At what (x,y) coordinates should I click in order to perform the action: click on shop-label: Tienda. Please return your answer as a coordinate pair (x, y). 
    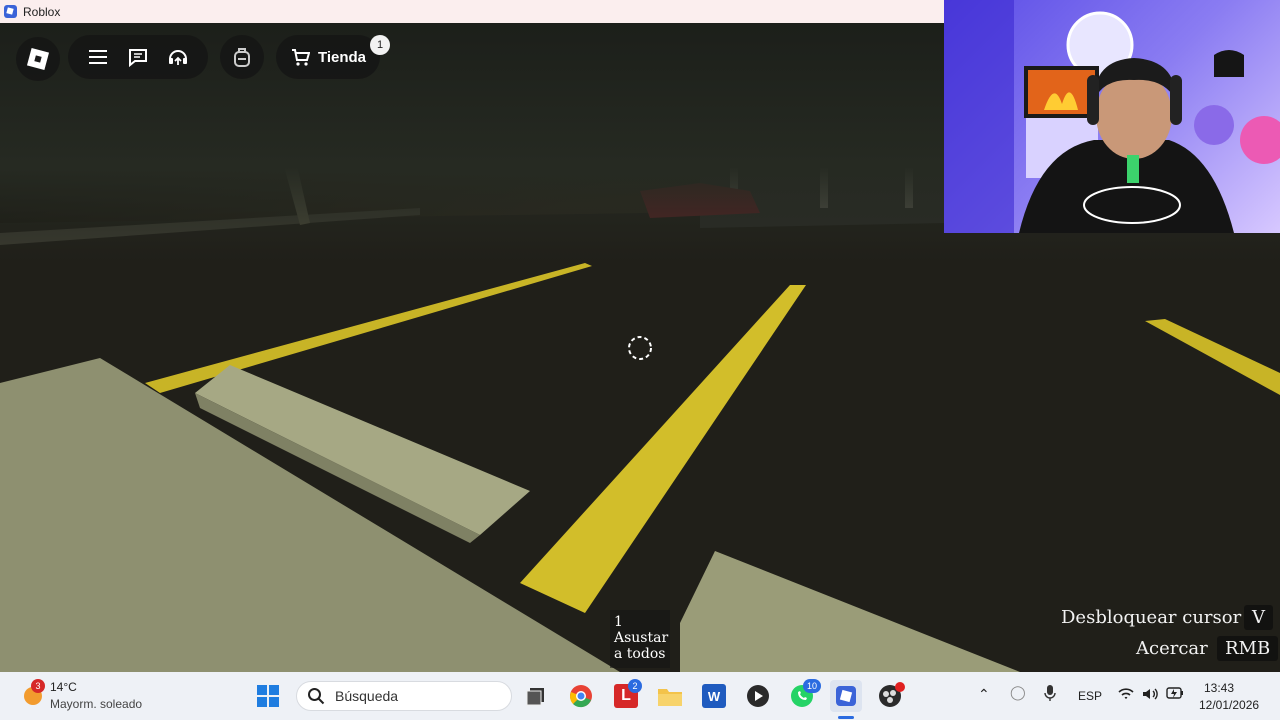
    Looking at the image, I should click on (342, 57).